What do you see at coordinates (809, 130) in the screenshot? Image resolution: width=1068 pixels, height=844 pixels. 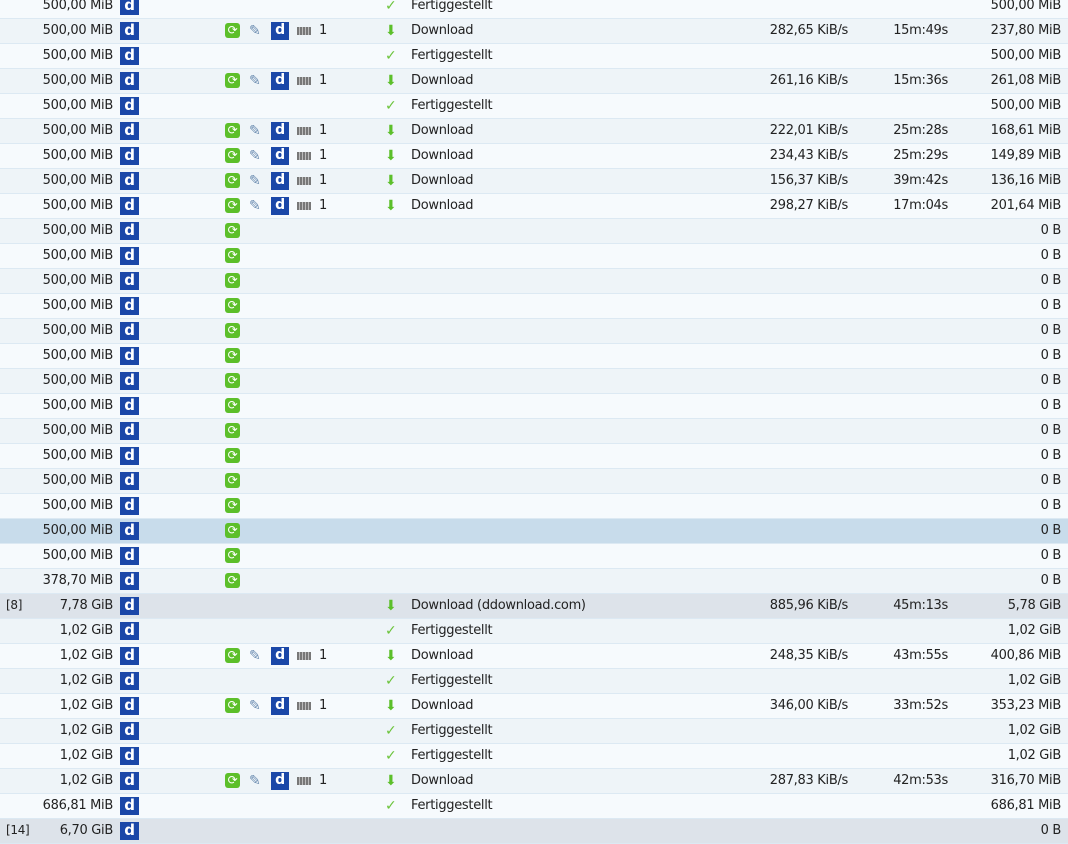 I see `speed: 222,01 KiB/s` at bounding box center [809, 130].